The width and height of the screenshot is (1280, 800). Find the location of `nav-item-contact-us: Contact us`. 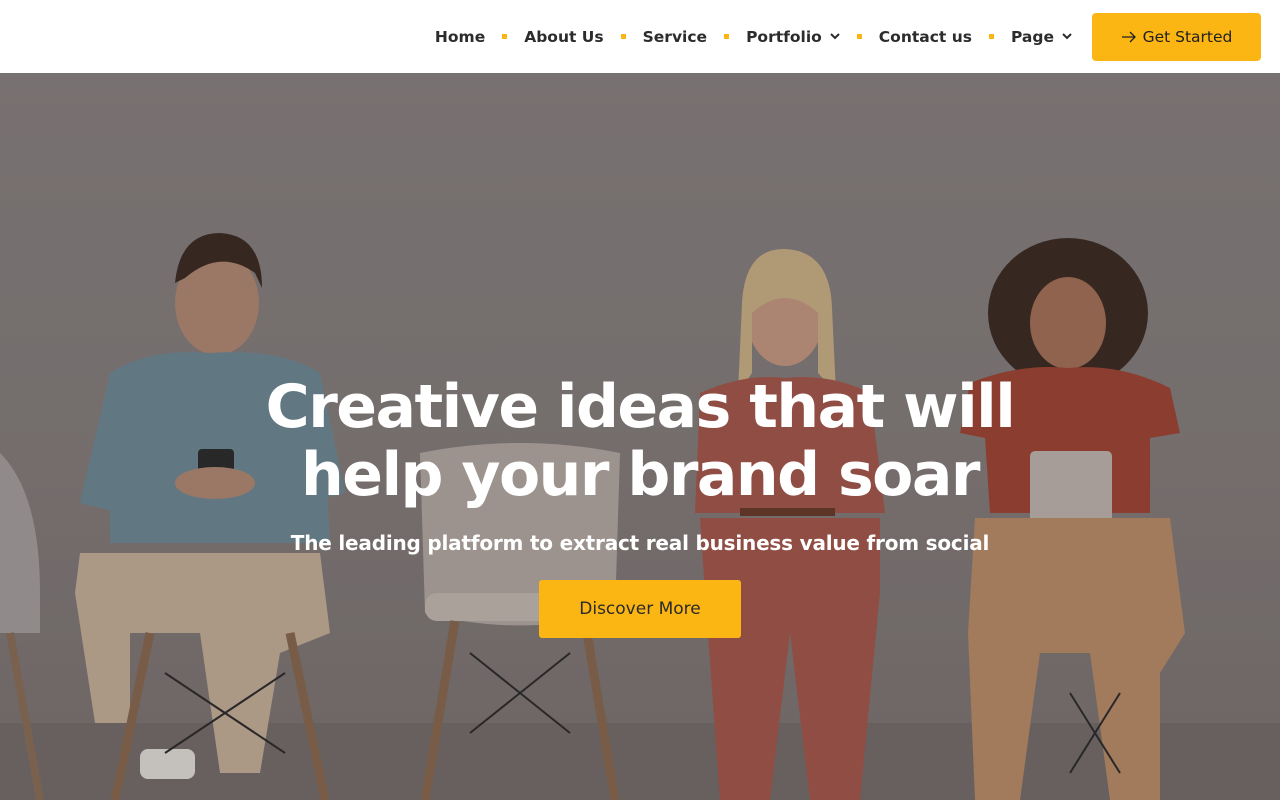

nav-item-contact-us: Contact us is located at coordinates (925, 37).